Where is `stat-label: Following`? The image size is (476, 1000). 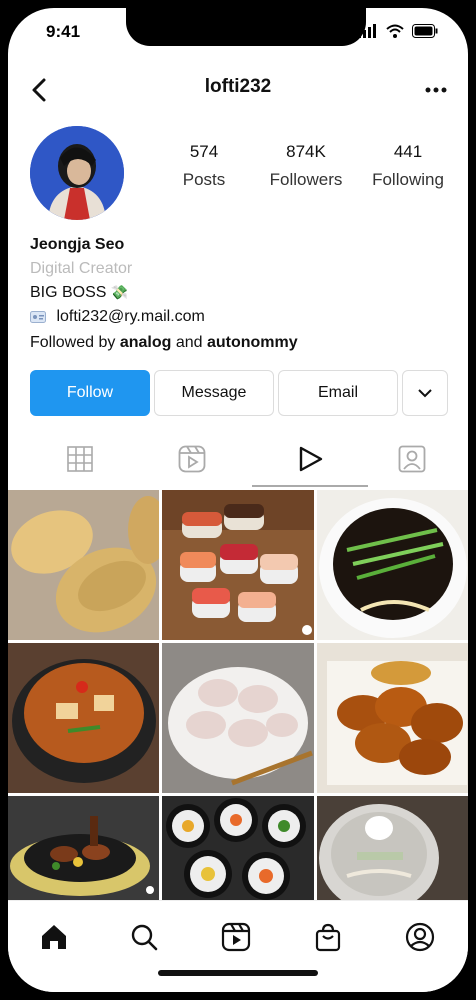 stat-label: Following is located at coordinates (408, 179).